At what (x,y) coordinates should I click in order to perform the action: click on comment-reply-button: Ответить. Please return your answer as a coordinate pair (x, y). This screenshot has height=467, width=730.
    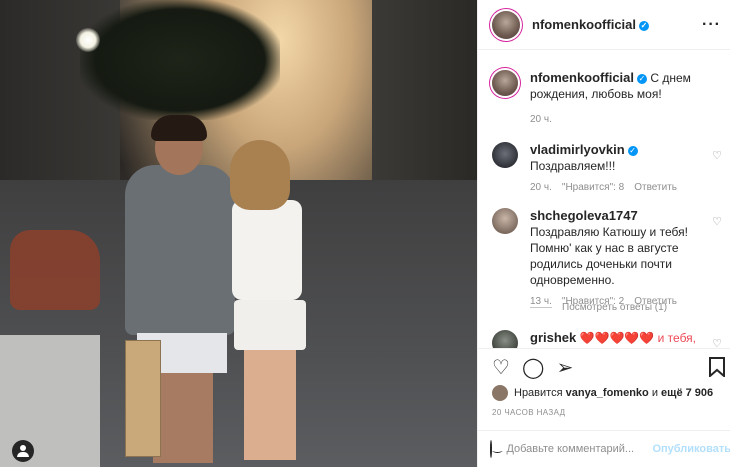
    Looking at the image, I should click on (655, 187).